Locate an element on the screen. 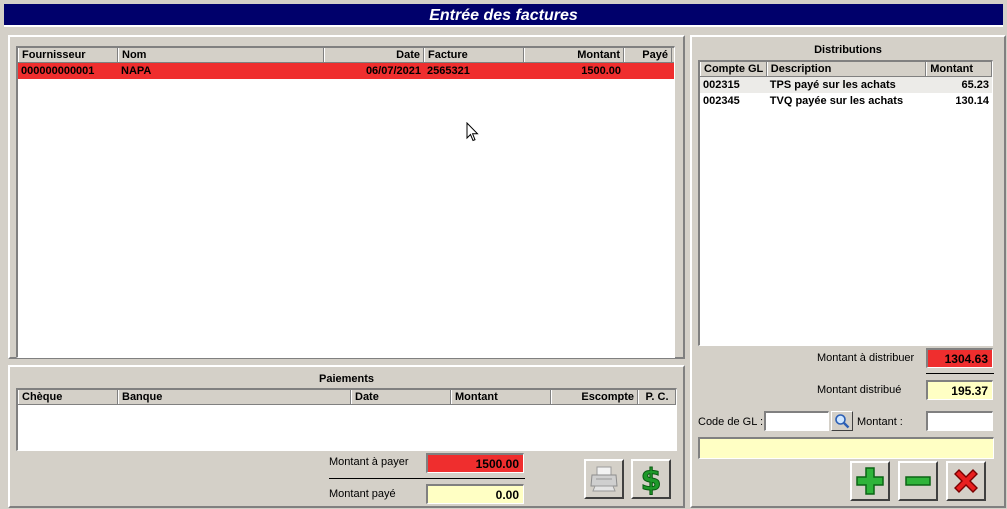  printer-icon is located at coordinates (604, 479).